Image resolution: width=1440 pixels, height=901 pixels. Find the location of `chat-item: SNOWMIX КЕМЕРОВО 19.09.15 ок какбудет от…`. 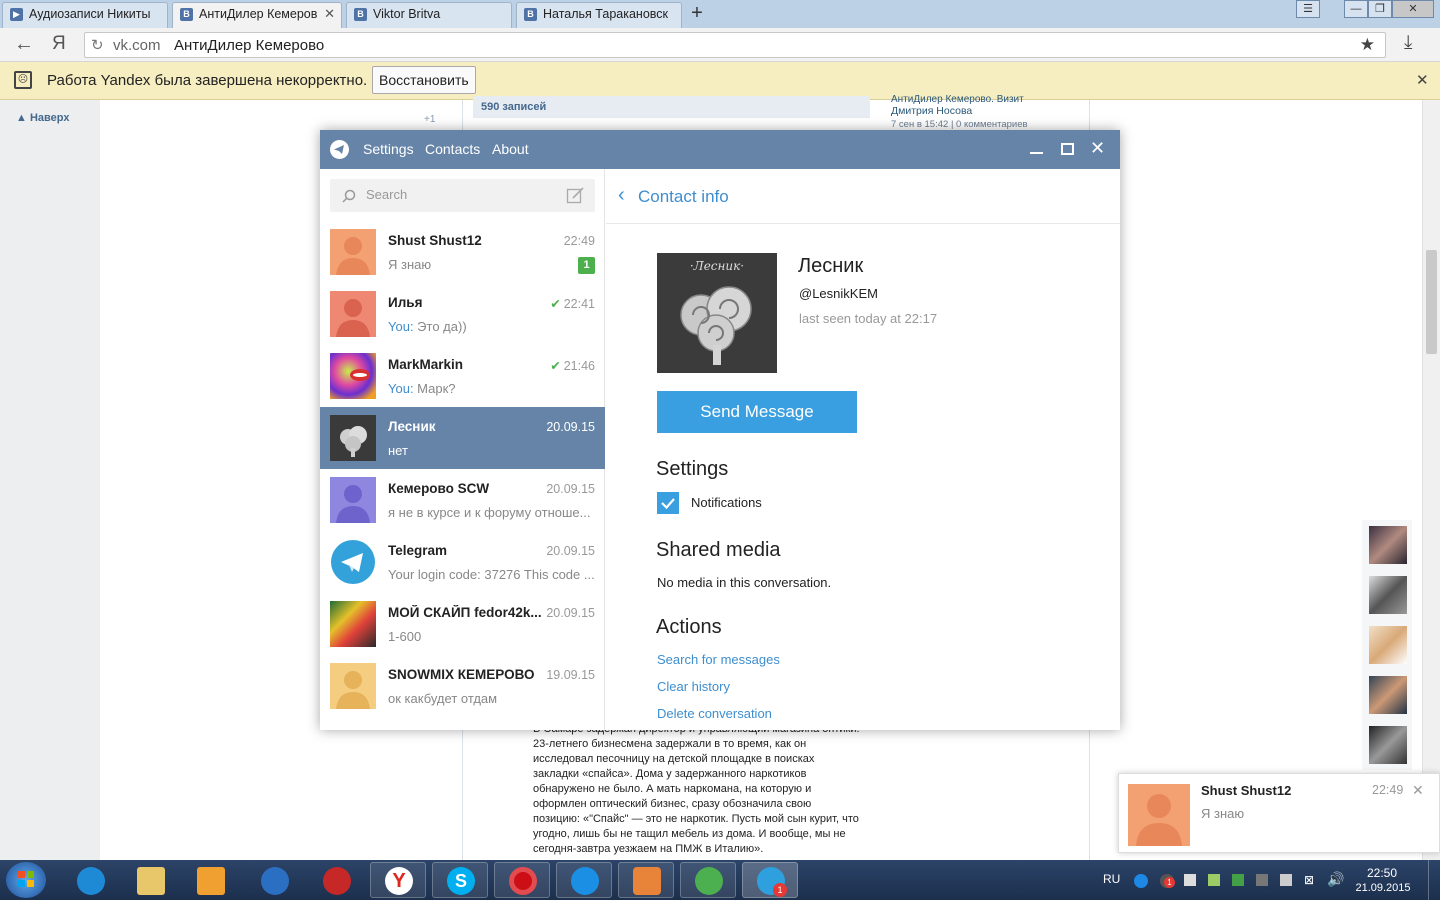

chat-item: SNOWMIX КЕМЕРОВО 19.09.15 ок какбудет от… is located at coordinates (462, 686).